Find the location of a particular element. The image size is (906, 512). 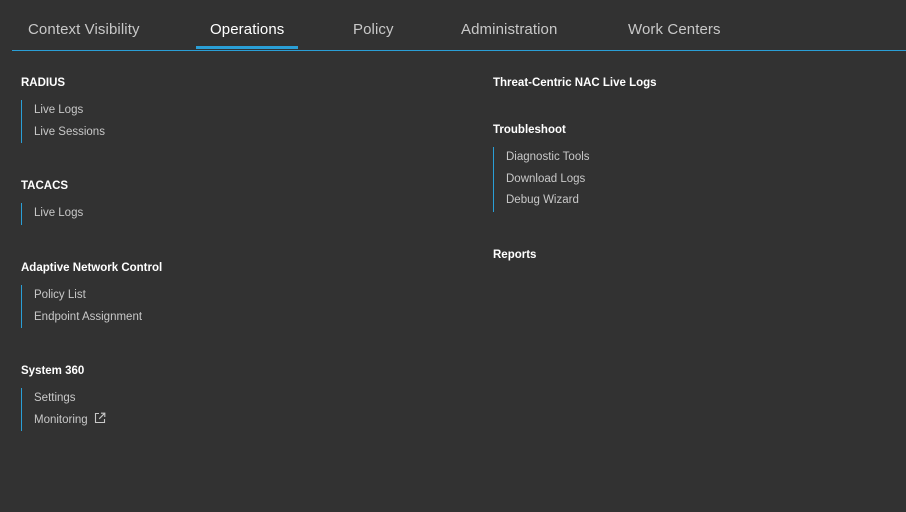

tab-operations: Operations is located at coordinates (247, 29).